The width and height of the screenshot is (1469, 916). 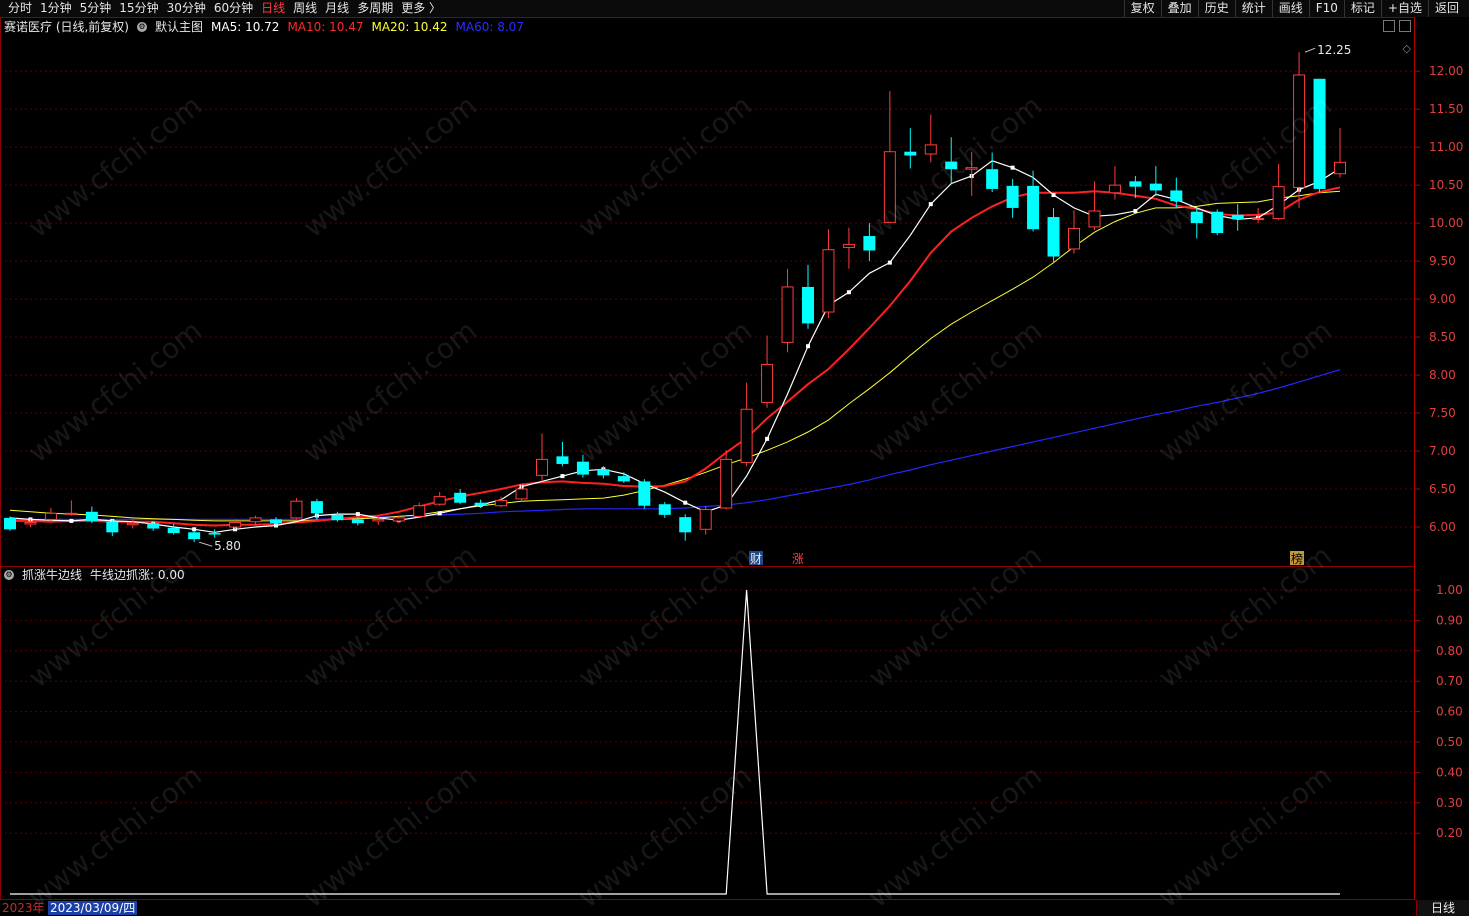 What do you see at coordinates (93, 908) in the screenshot?
I see `cursor-date: 2023/03/09/四` at bounding box center [93, 908].